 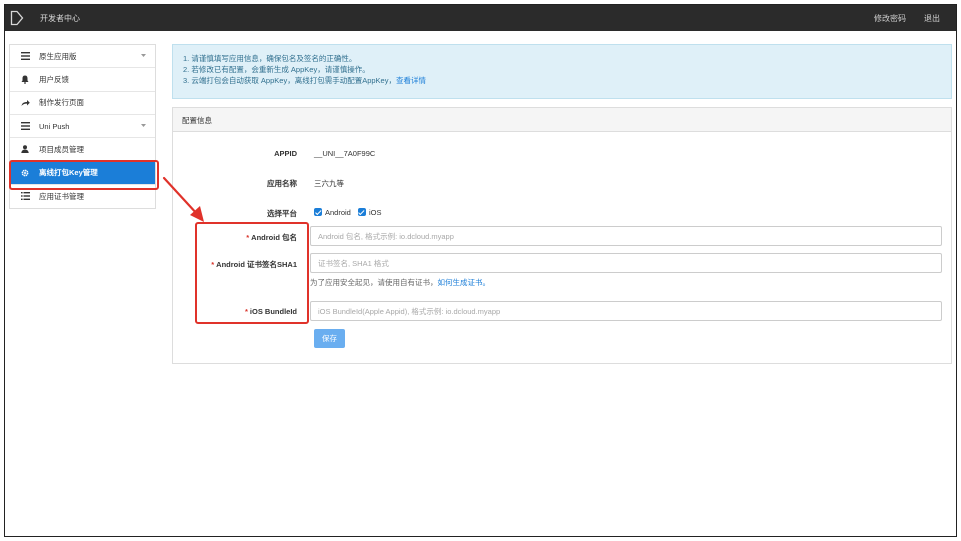 What do you see at coordinates (329, 338) in the screenshot?
I see `save-button: 保存` at bounding box center [329, 338].